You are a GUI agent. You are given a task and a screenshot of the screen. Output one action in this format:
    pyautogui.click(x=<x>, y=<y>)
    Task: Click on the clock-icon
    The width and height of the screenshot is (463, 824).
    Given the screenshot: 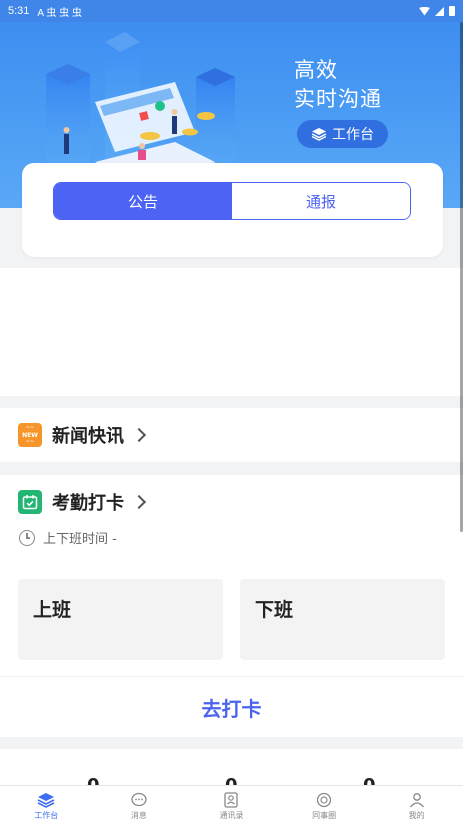 What is the action you would take?
    pyautogui.click(x=27, y=537)
    